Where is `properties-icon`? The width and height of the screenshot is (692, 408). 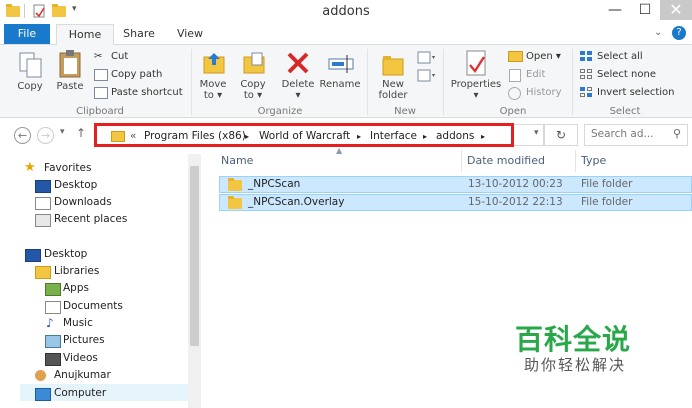 properties-icon is located at coordinates (476, 65).